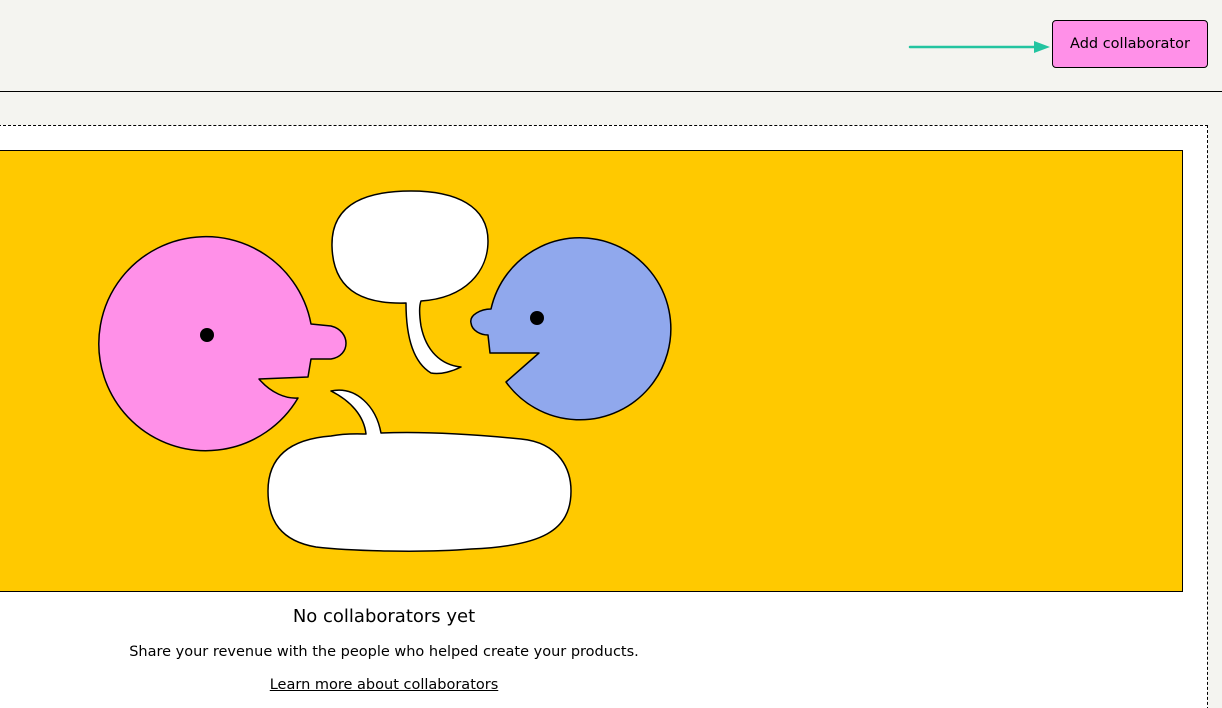 This screenshot has height=708, width=1222. I want to click on empty-state-title: No collaborators yet, so click(384, 616).